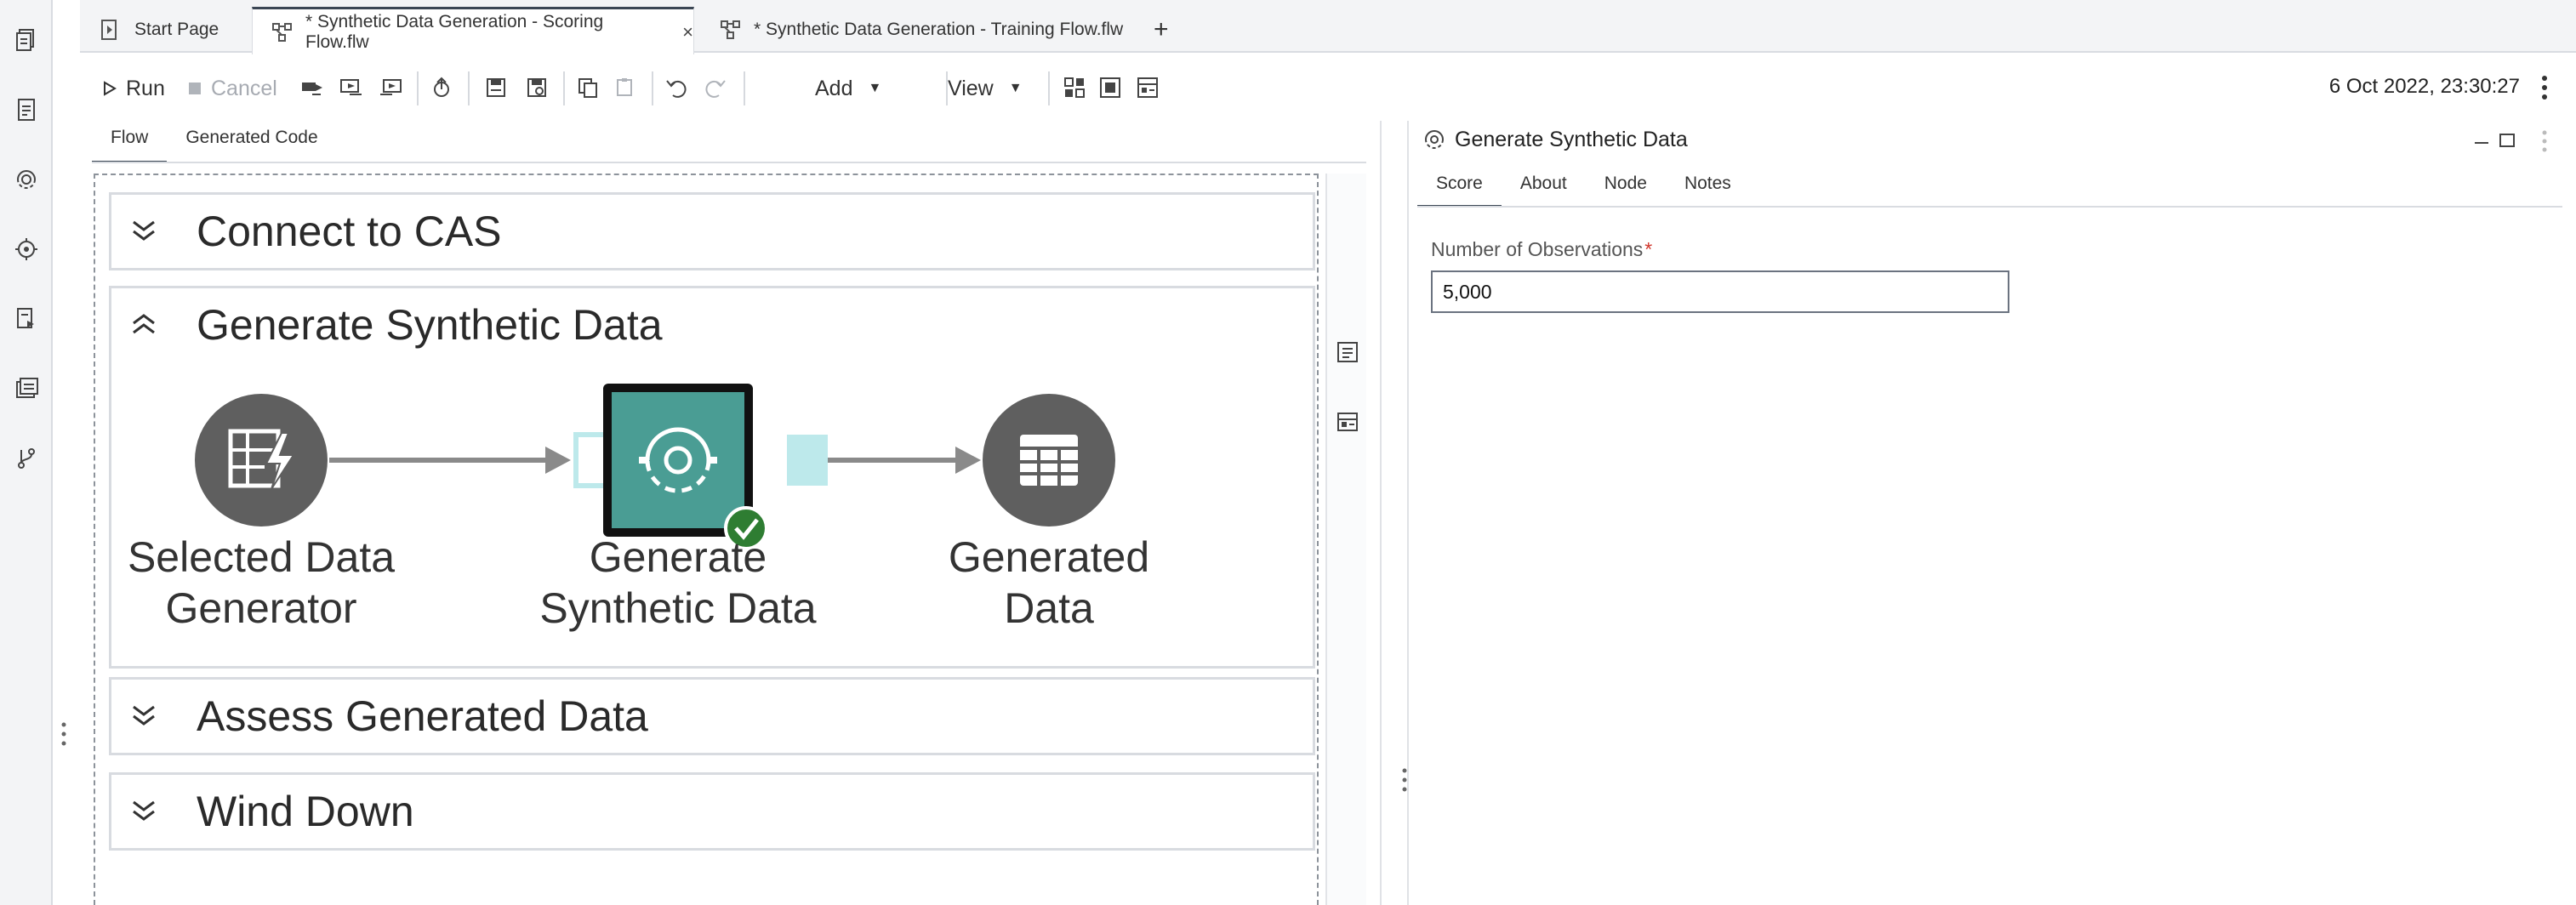 This screenshot has width=2576, height=905. Describe the element at coordinates (145, 88) in the screenshot. I see `run-label: Run` at that location.